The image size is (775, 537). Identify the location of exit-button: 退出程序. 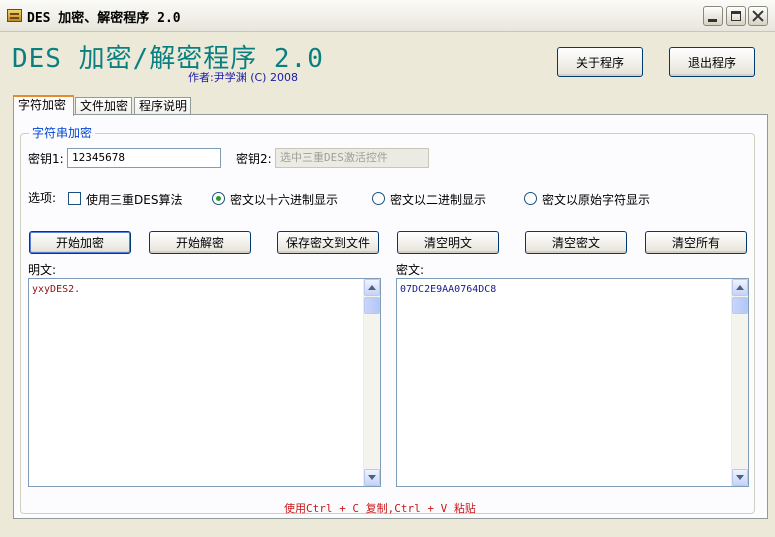
(712, 62).